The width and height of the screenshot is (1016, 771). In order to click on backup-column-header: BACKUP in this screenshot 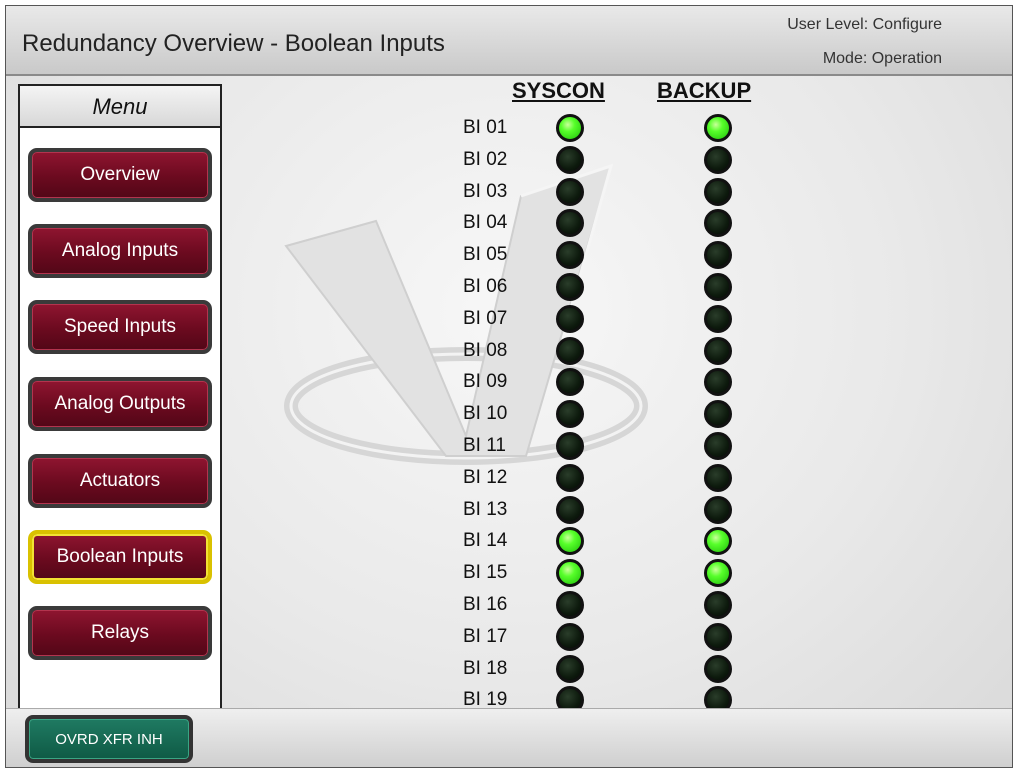, I will do `click(704, 90)`.